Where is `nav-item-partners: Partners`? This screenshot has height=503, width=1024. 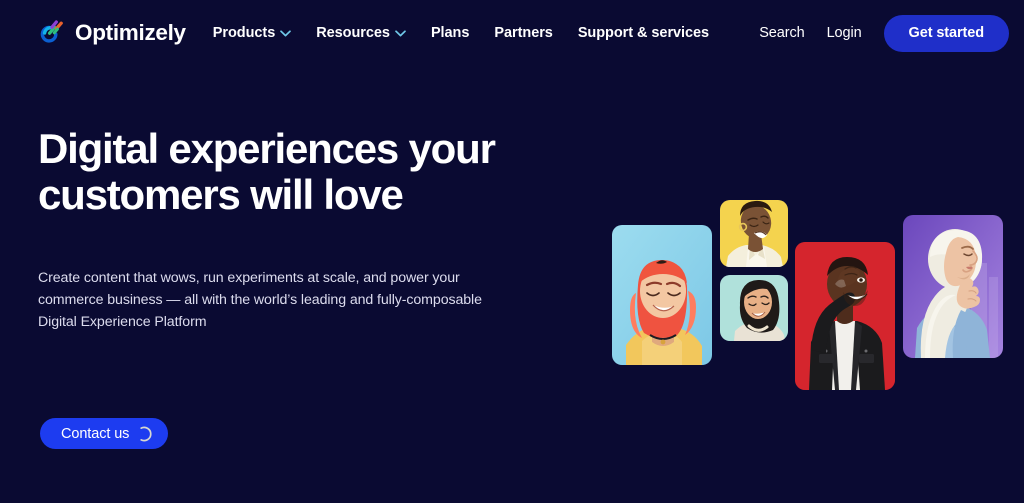
nav-item-partners: Partners is located at coordinates (523, 33).